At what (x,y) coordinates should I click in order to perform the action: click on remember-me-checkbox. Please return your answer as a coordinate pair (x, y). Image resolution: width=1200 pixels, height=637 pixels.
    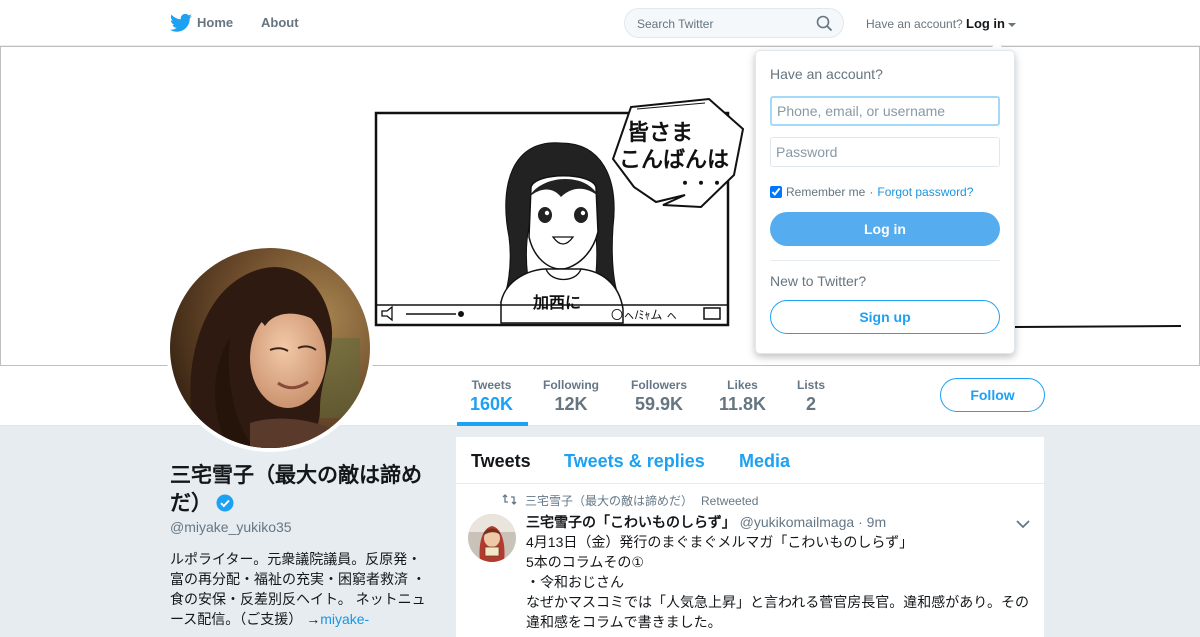
    Looking at the image, I should click on (776, 192).